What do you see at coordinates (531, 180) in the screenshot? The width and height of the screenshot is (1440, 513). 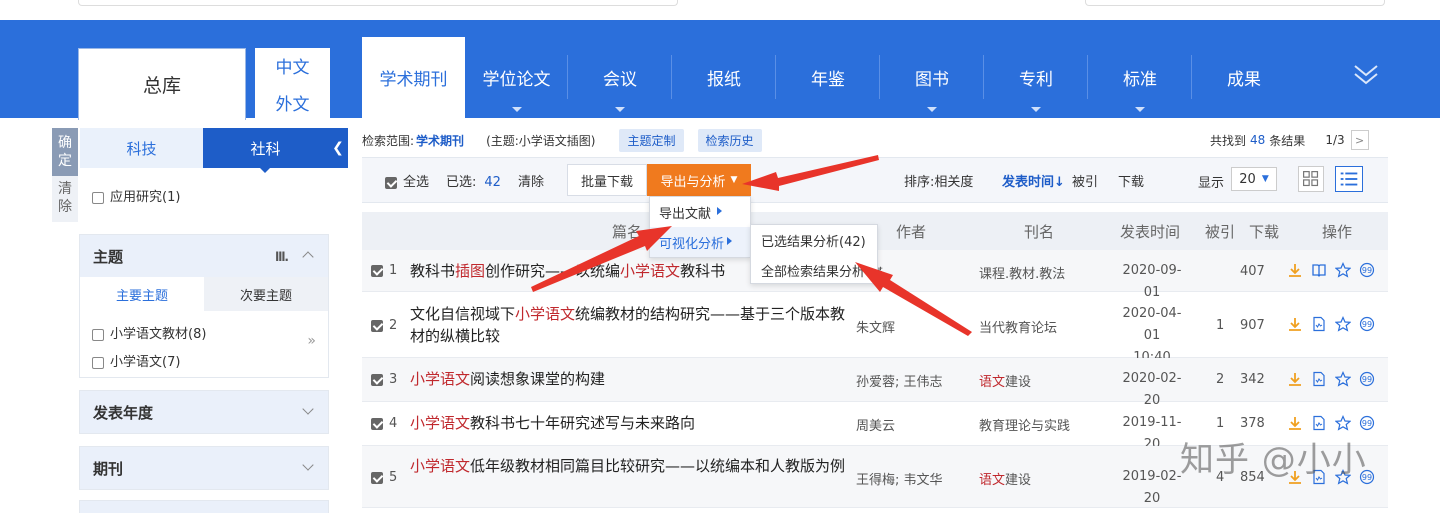 I see `clear-selection-button: 清除` at bounding box center [531, 180].